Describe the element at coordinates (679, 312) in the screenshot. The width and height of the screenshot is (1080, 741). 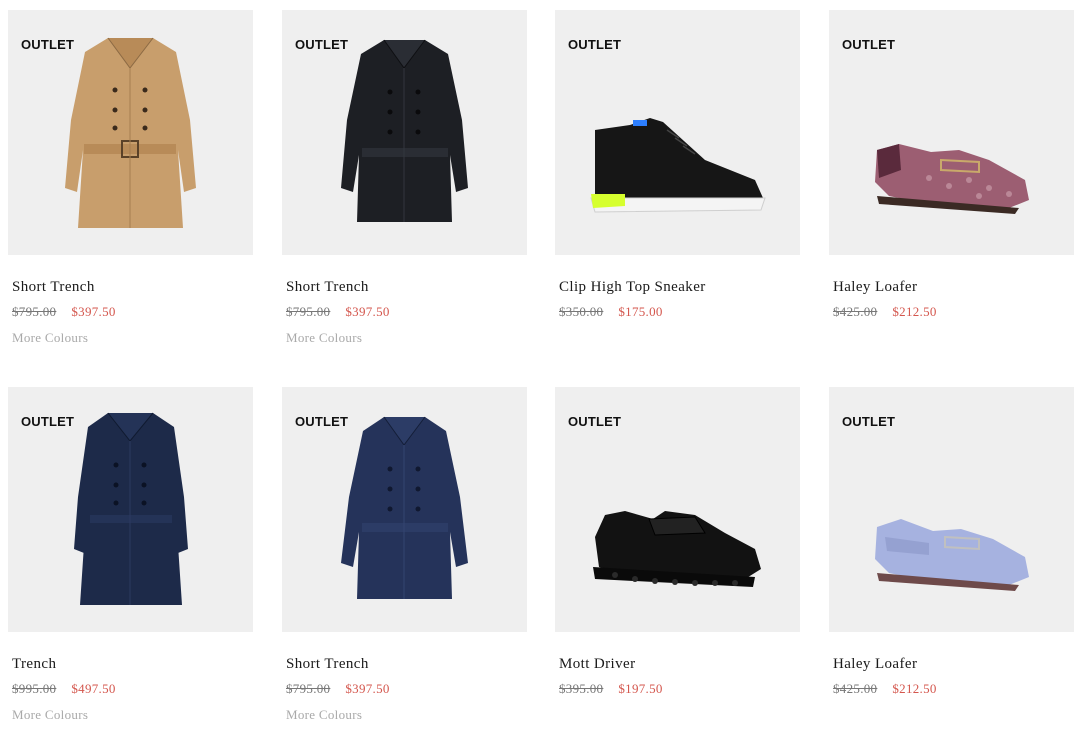
I see `price-row: $350.00 $175.00` at that location.